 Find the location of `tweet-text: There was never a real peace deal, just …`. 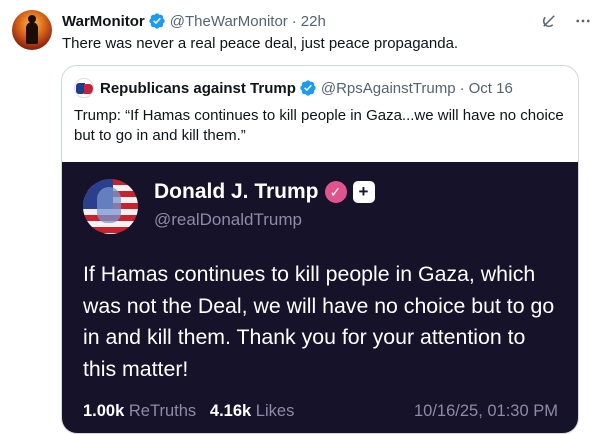

tweet-text: There was never a real peace deal, just … is located at coordinates (260, 43).